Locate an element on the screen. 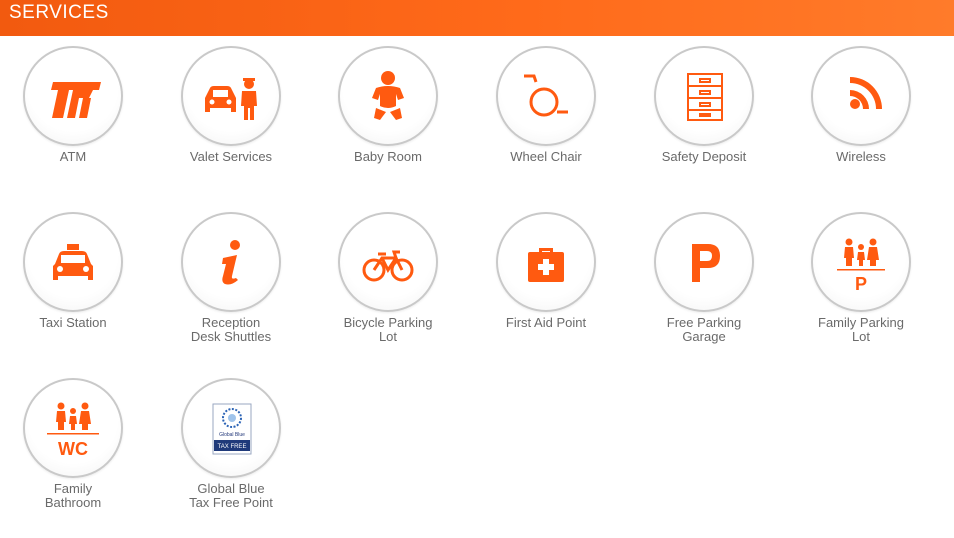  service-label: Safety Deposit is located at coordinates (704, 156).